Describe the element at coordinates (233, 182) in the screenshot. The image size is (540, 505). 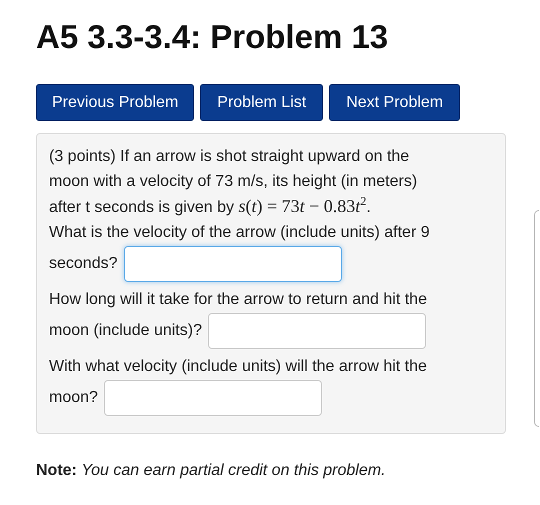
I see `problem-statement: (3 points) If an arrow is shot straight upward on the moon with a velocity of 73 m/s, its height (in meters) after t seconds is given by s(t) = 73t − 0.83t$^{2}$.` at that location.